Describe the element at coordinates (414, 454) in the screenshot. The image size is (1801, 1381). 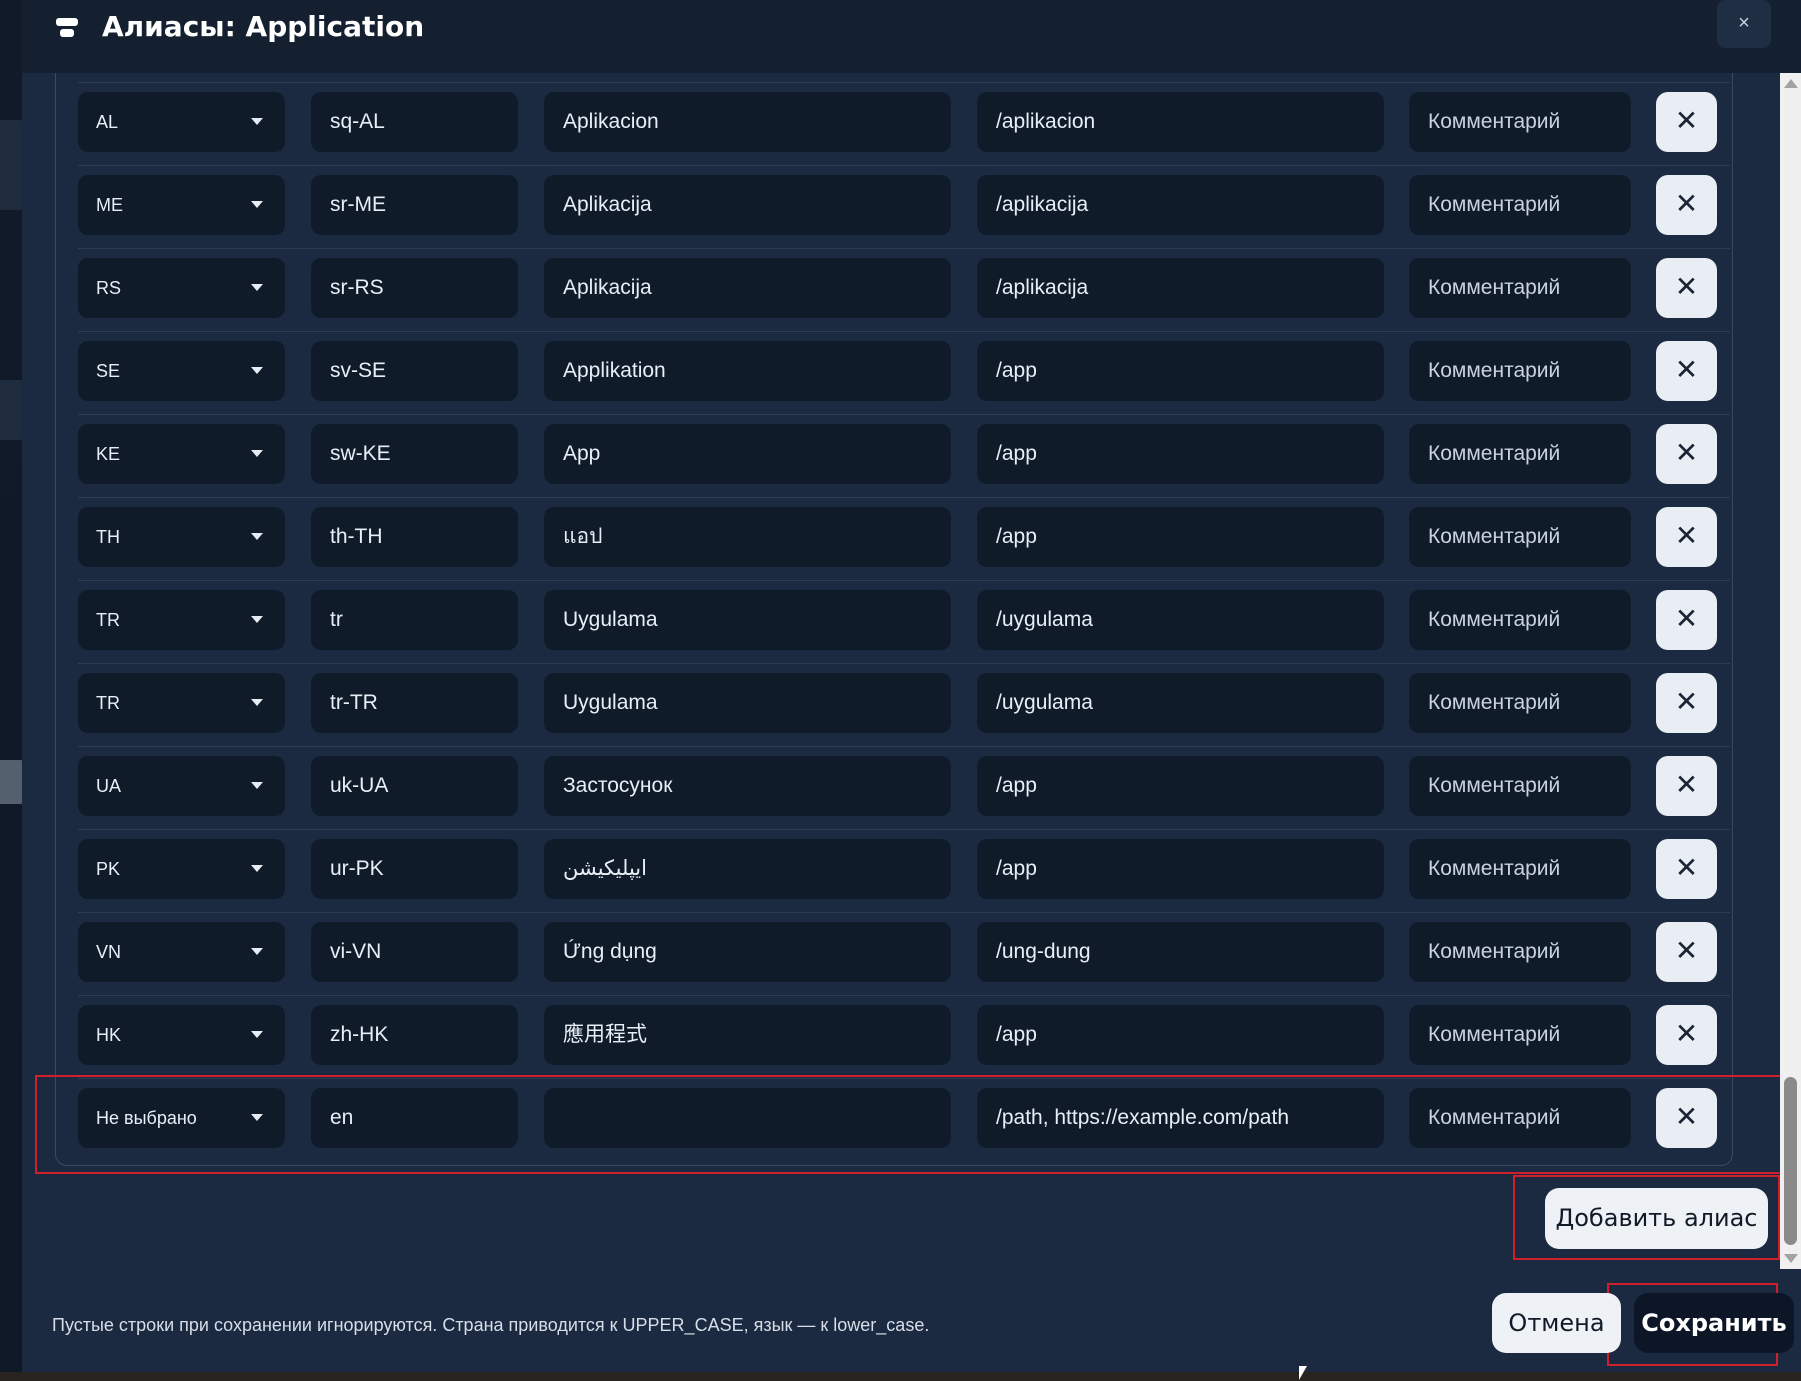
I see `language-input: sw-KE` at that location.